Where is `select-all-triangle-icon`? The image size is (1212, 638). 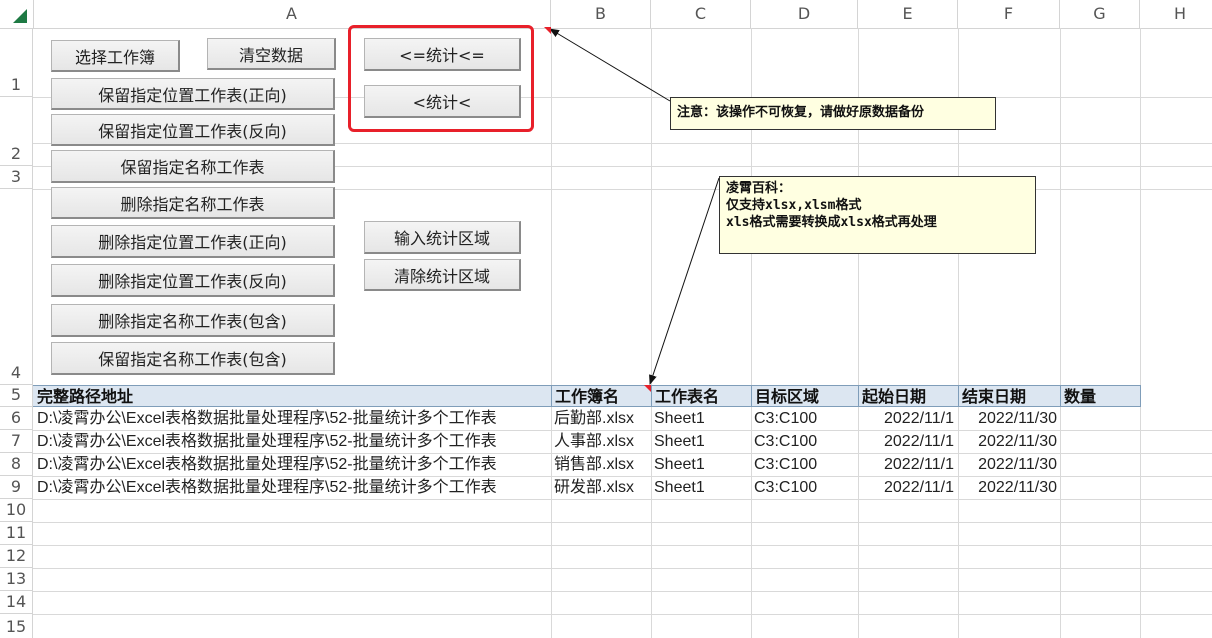
select-all-triangle-icon is located at coordinates (20, 16).